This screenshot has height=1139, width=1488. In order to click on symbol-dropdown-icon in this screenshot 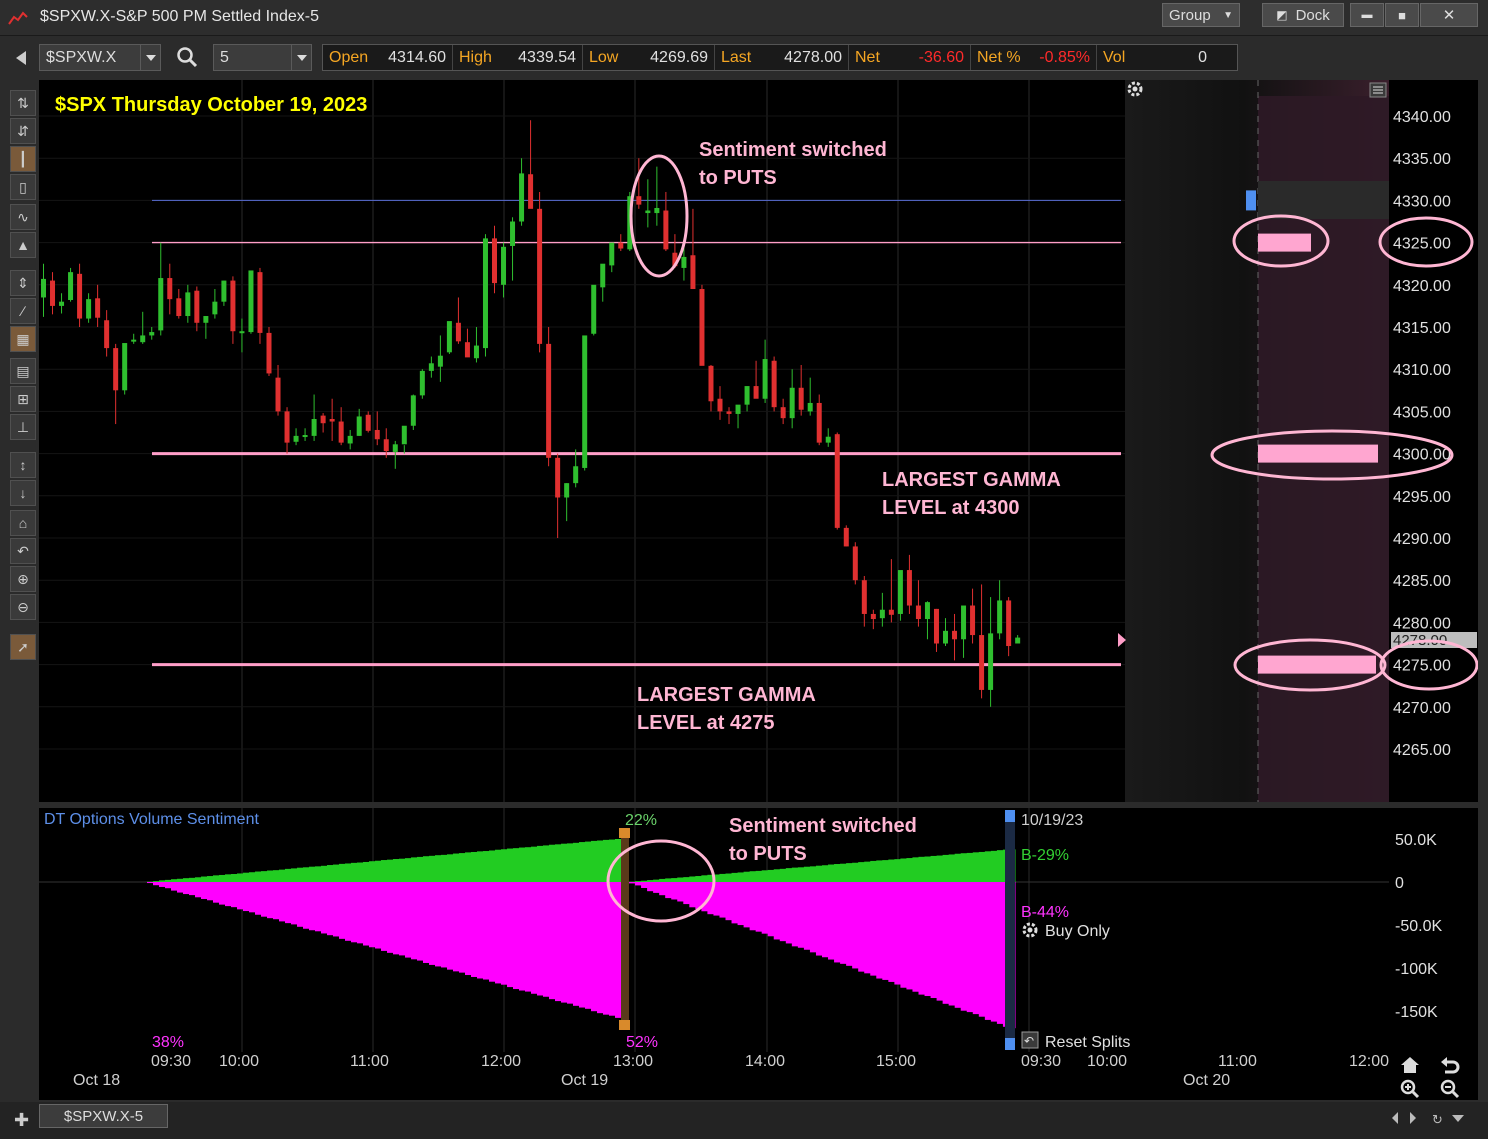, I will do `click(150, 57)`.